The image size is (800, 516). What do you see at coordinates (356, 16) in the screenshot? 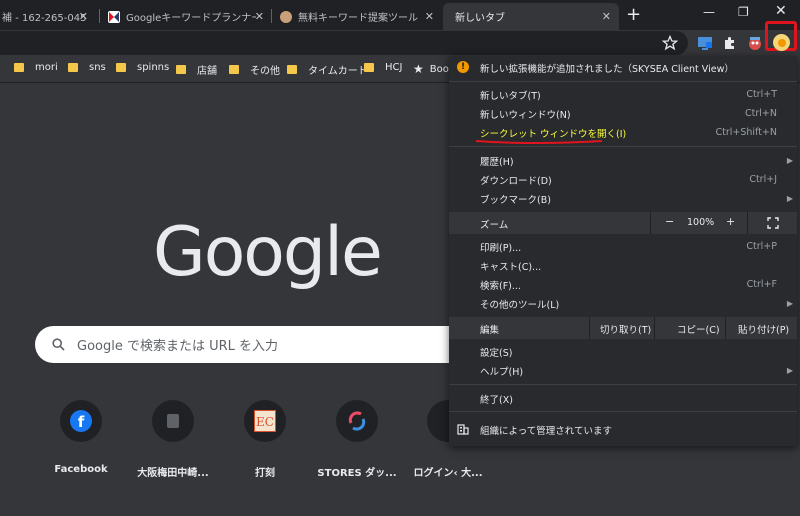
I see `tab-3: 無料キーワード提案ツール Uber ✕` at bounding box center [356, 16].